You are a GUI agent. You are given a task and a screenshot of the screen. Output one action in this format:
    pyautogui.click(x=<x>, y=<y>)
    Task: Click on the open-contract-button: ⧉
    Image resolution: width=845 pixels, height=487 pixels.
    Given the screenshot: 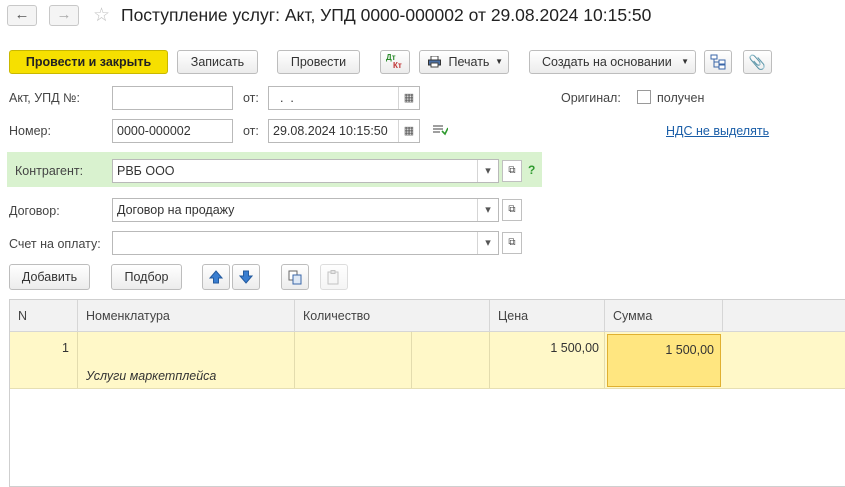 What is the action you would take?
    pyautogui.click(x=512, y=210)
    